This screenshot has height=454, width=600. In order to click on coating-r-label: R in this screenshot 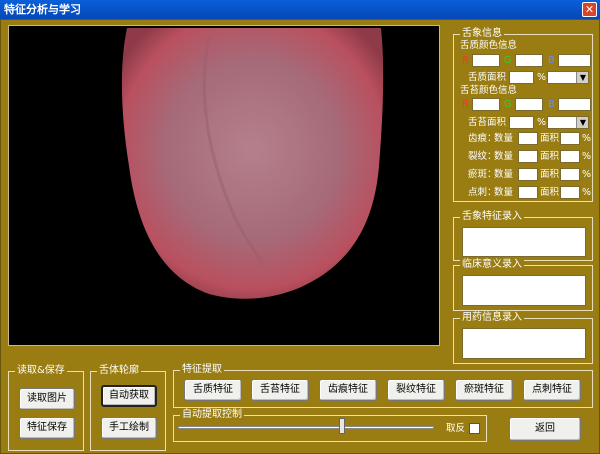, I will do `click(465, 104)`.